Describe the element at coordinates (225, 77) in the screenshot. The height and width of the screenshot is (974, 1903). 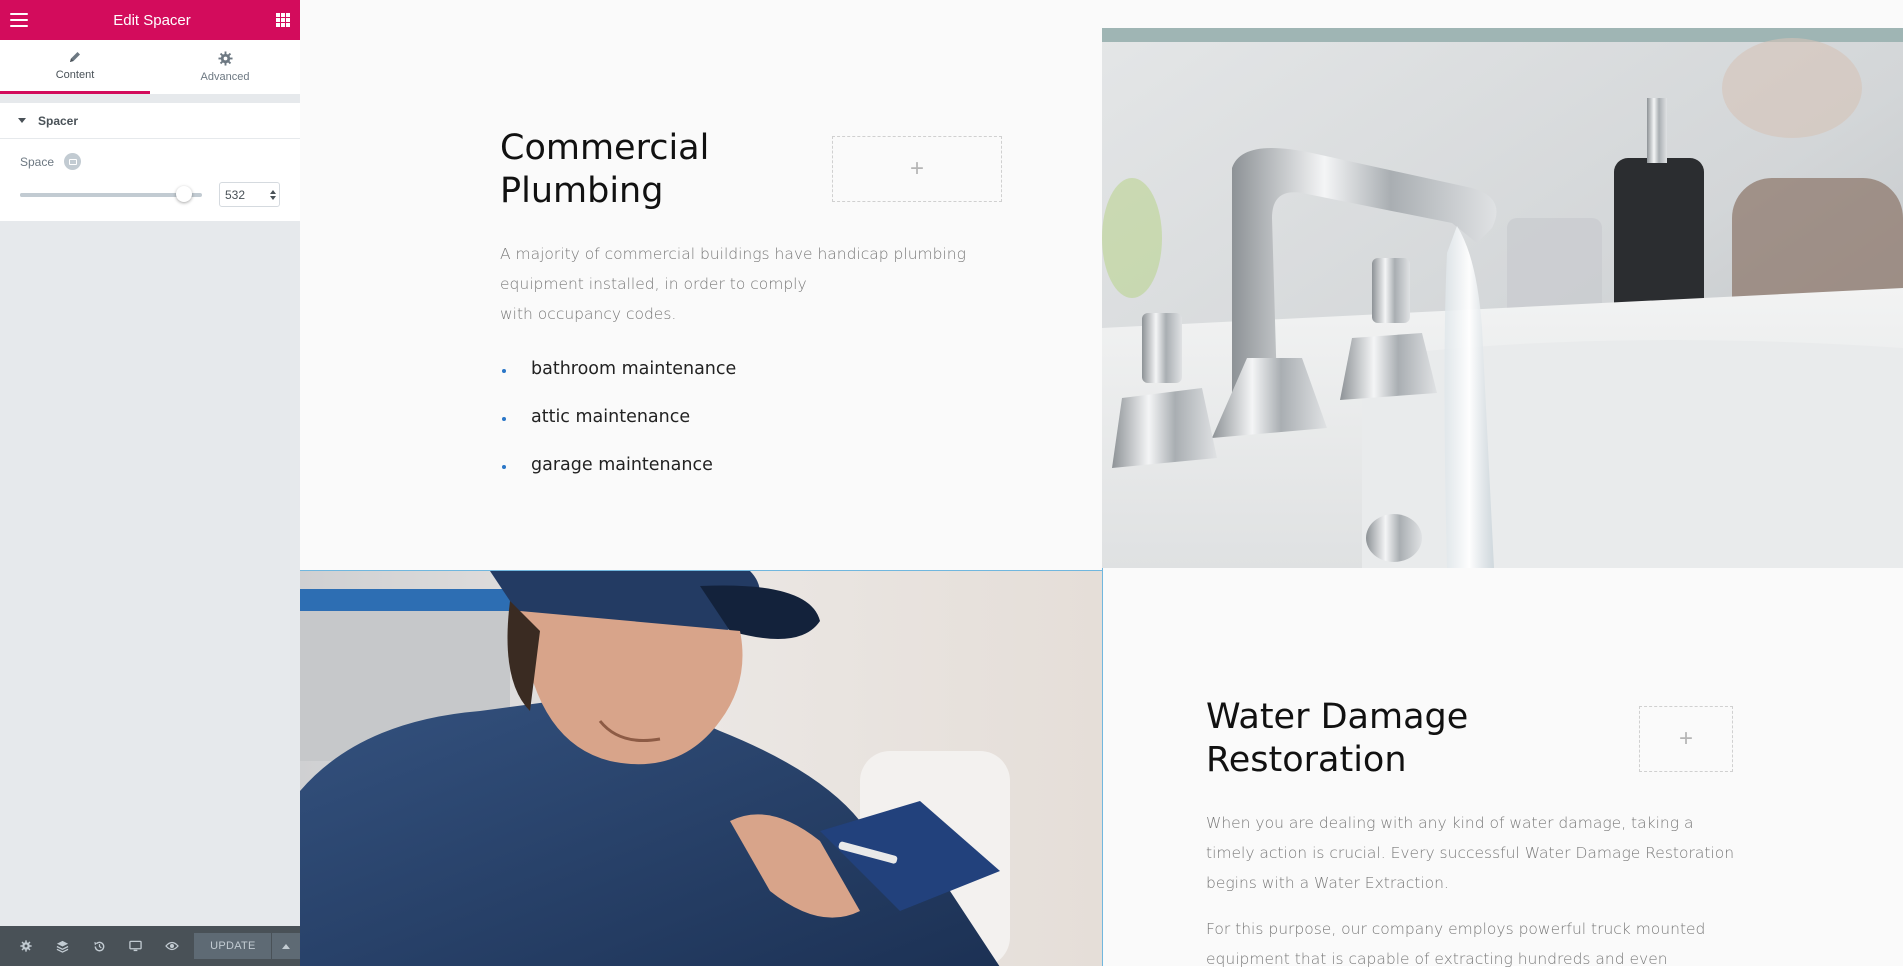
I see `tab-advanced-label: Advanced` at that location.